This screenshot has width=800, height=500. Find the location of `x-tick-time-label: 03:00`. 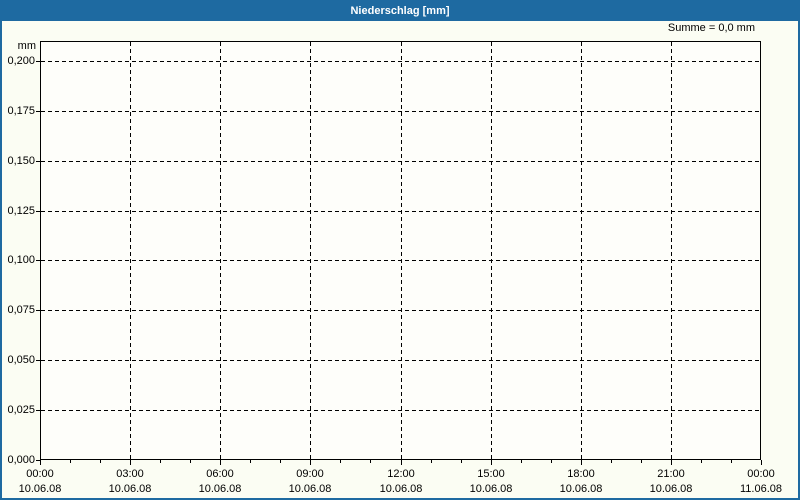

x-tick-time-label: 03:00 is located at coordinates (130, 474).